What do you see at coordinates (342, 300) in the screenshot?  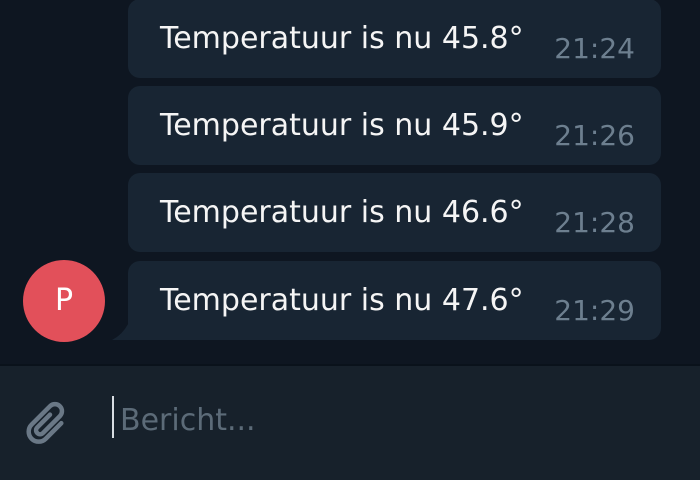 I see `message-text: Temperatuur is nu 47.6°` at bounding box center [342, 300].